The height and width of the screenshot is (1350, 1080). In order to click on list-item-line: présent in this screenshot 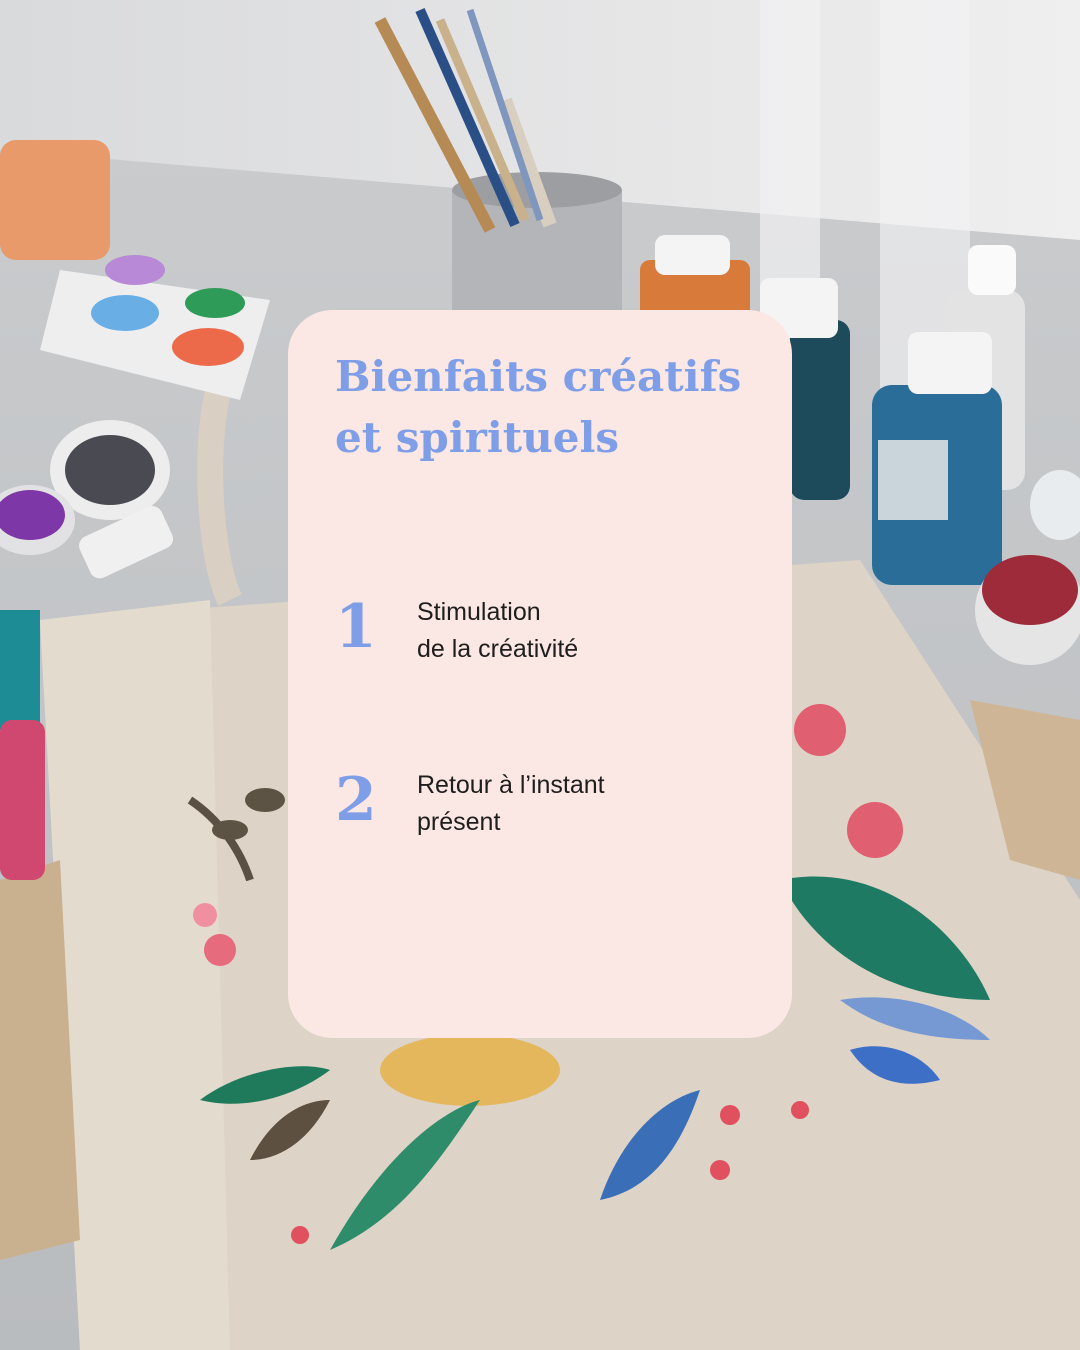, I will do `click(459, 822)`.